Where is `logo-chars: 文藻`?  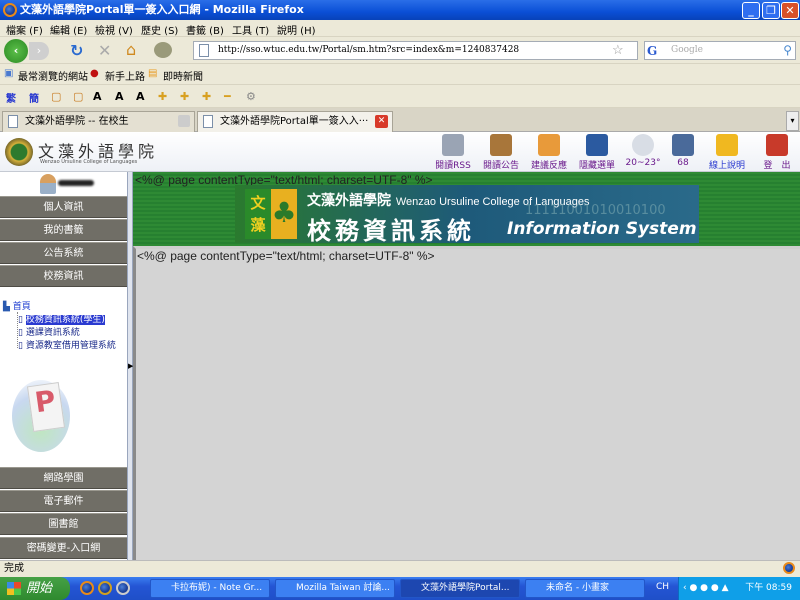 logo-chars: 文藻 is located at coordinates (258, 214).